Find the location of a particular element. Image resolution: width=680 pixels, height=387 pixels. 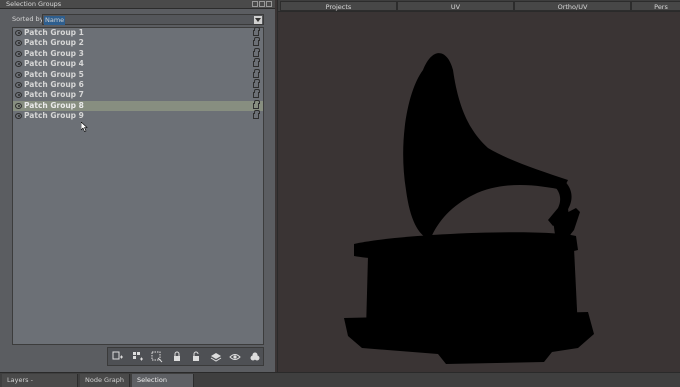

group-row: Patch Group 7 is located at coordinates (138, 94).